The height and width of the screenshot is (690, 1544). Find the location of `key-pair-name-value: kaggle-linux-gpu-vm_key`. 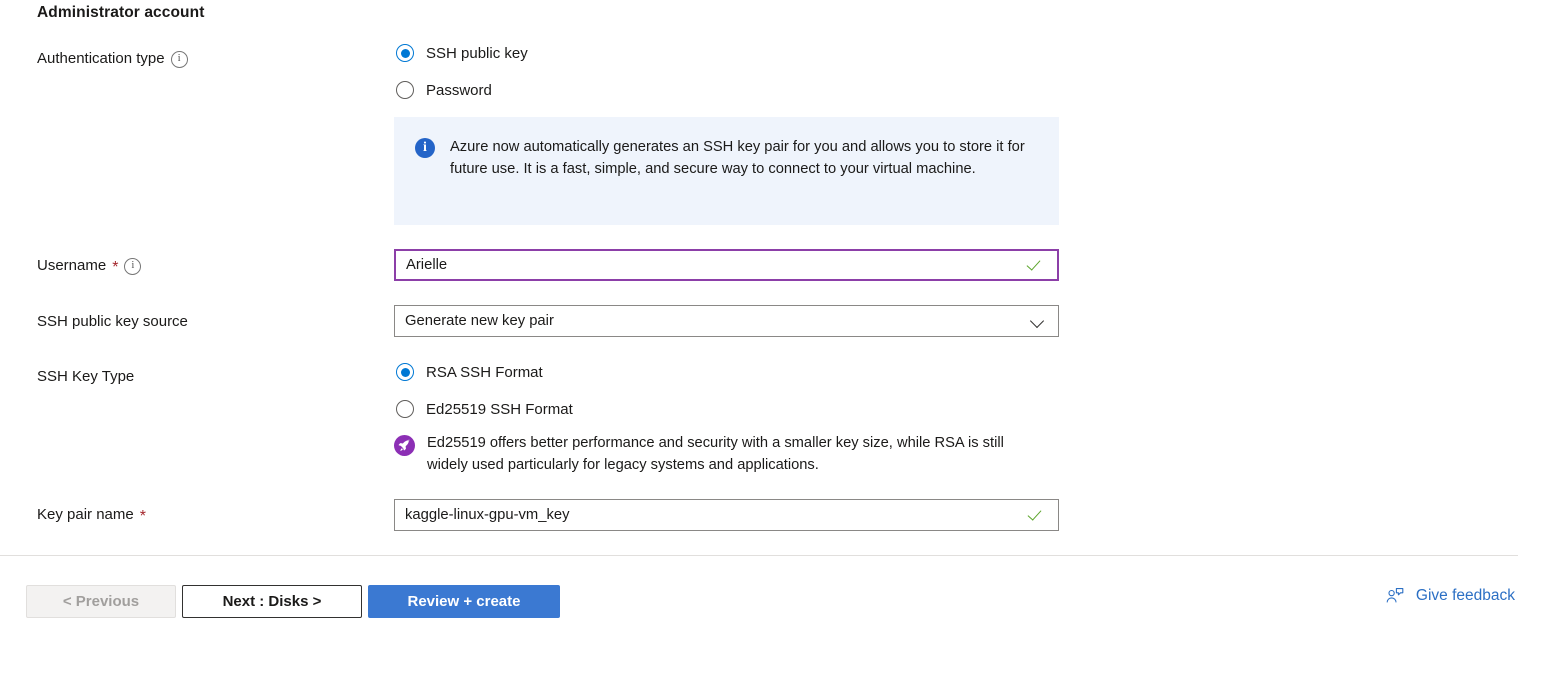

key-pair-name-value: kaggle-linux-gpu-vm_key is located at coordinates (487, 515).